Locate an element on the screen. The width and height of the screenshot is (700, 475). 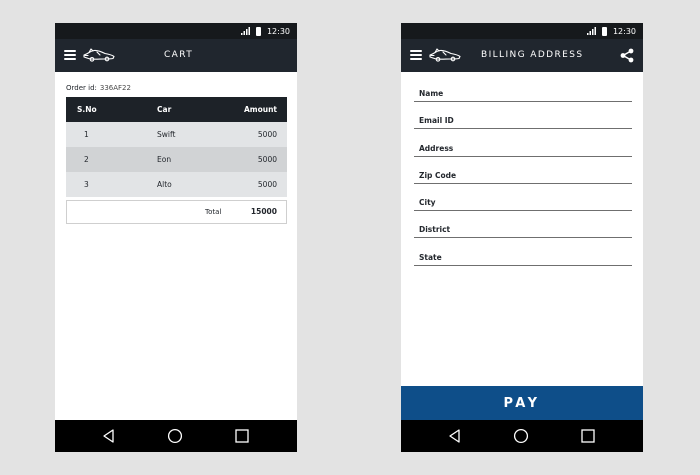
share-icon is located at coordinates (627, 55).